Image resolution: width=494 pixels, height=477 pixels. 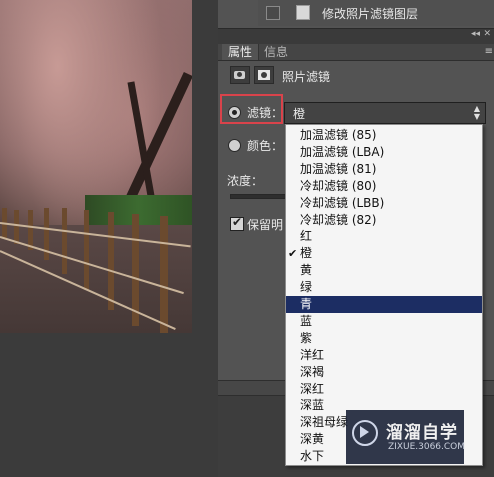 I want to click on filter-option-label: 冷却滤镜 (LBB), so click(x=342, y=202).